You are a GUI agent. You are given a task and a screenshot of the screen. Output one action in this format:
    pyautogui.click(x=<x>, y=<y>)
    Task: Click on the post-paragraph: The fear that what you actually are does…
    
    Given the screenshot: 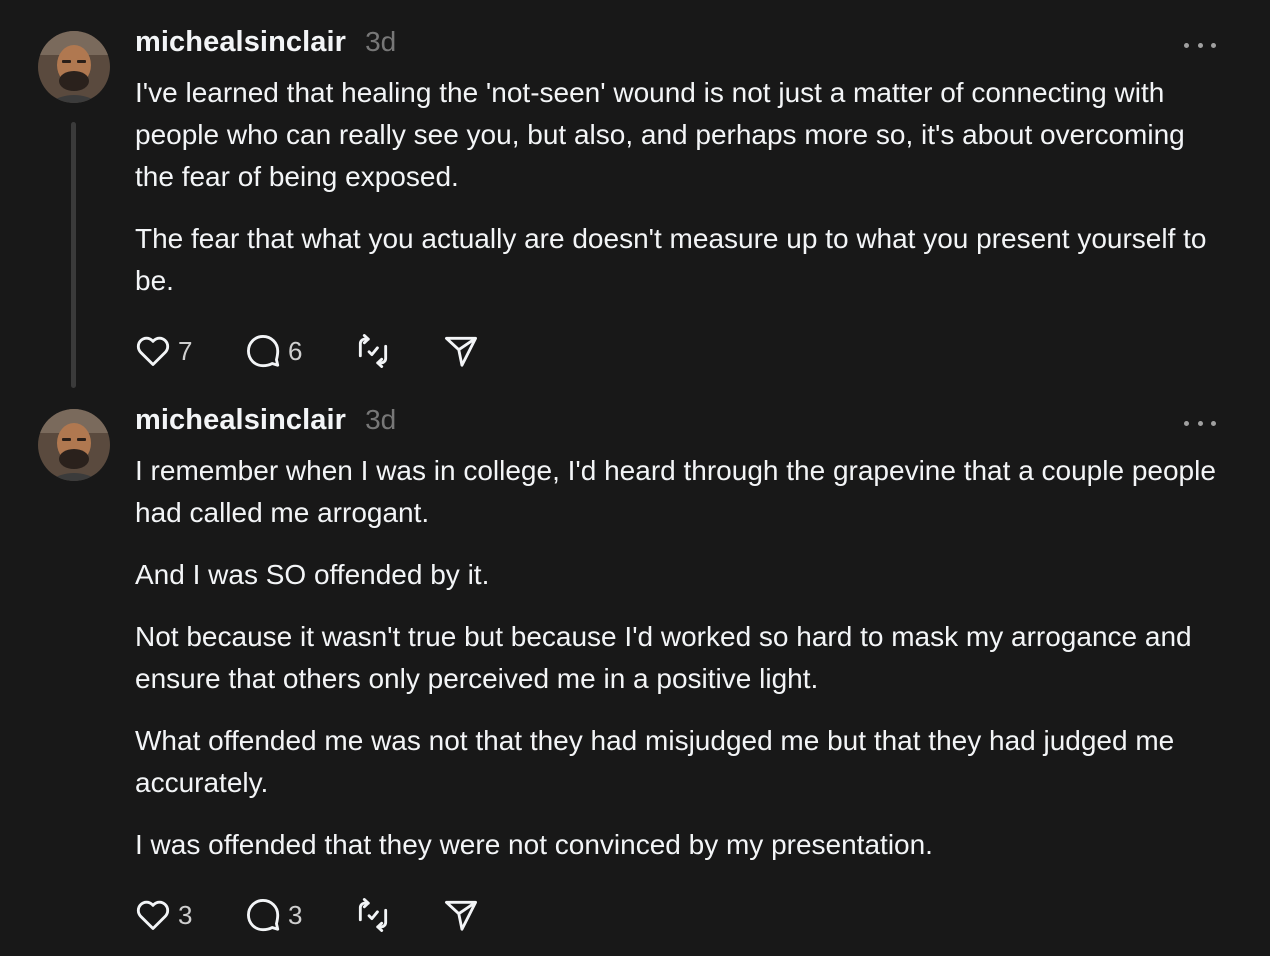 What is the action you would take?
    pyautogui.click(x=671, y=259)
    